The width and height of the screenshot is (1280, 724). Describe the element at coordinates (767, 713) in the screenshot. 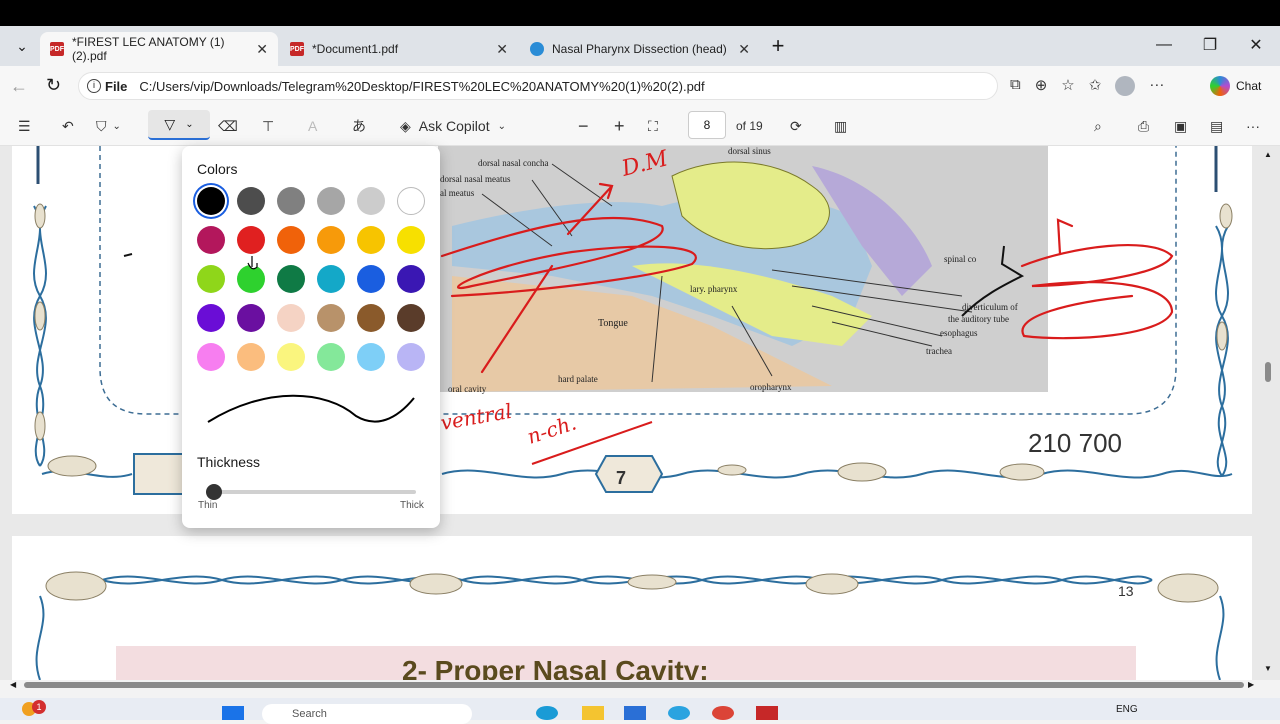

I see `taskbar-app-pdf-icon` at that location.